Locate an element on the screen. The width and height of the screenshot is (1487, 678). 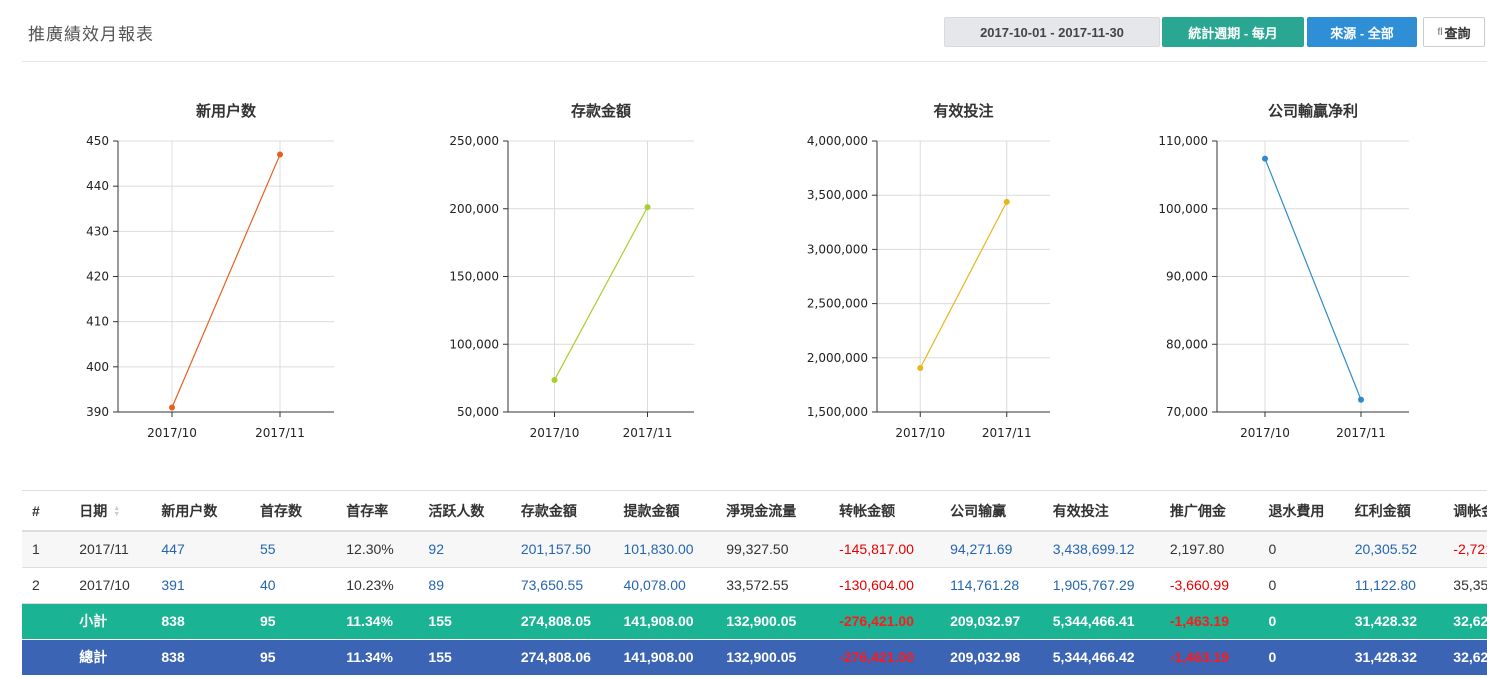
date-range-button: 2017-10-01 - 2017-11-30 is located at coordinates (1052, 32).